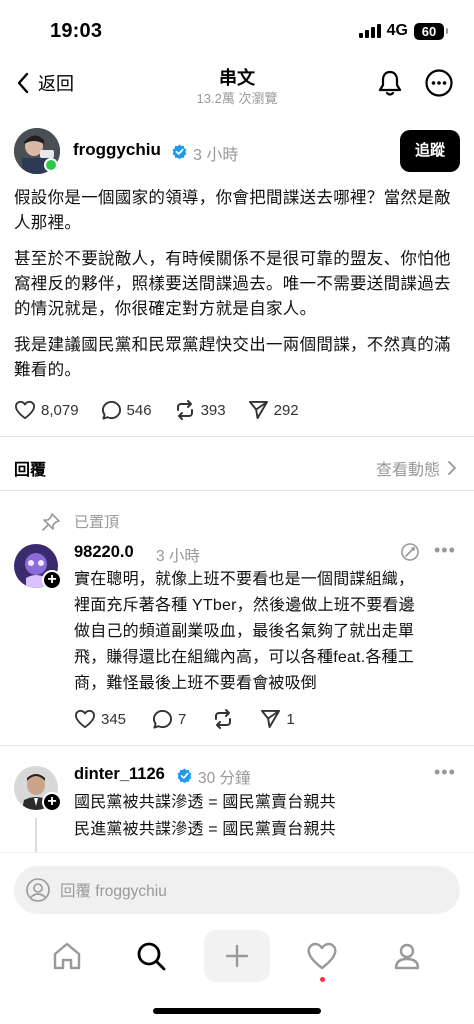  Describe the element at coordinates (76, 31) in the screenshot. I see `status-time: 19:03` at that location.